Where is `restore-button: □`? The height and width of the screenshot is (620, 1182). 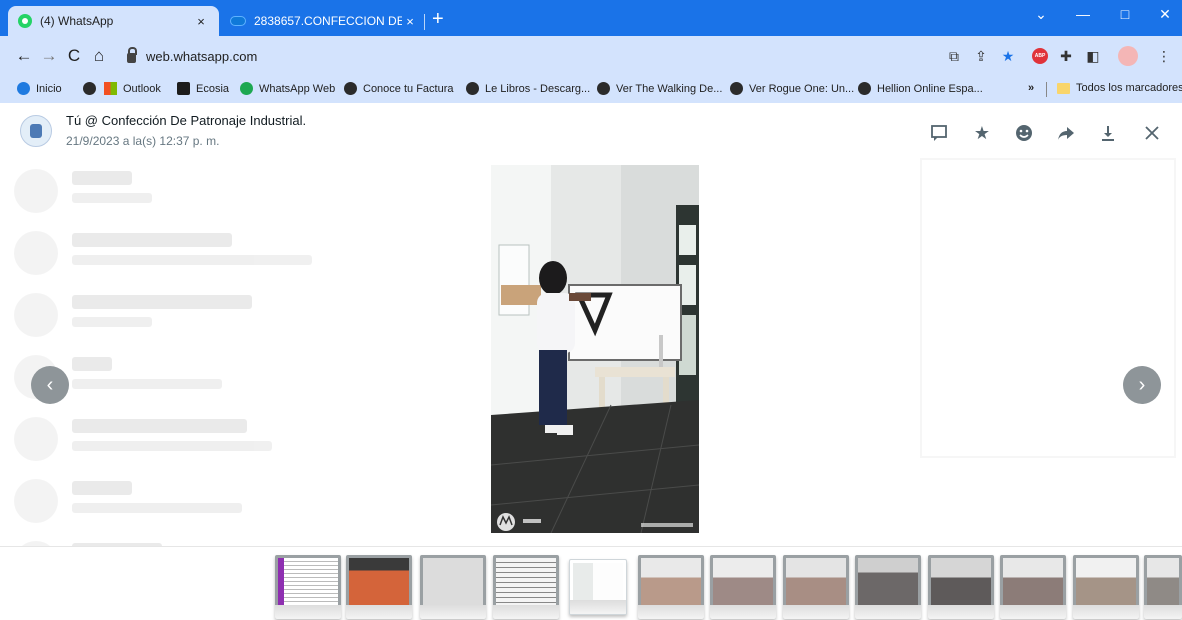
restore-button: □ is located at coordinates (1125, 14).